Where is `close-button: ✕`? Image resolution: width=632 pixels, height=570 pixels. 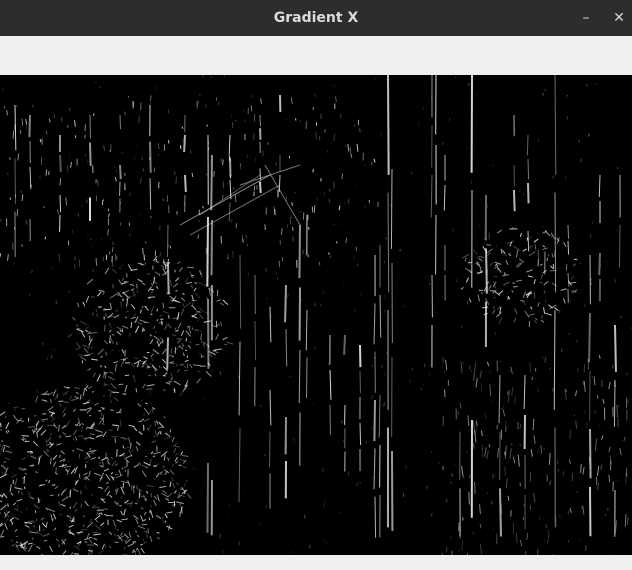
close-button: ✕ is located at coordinates (618, 18).